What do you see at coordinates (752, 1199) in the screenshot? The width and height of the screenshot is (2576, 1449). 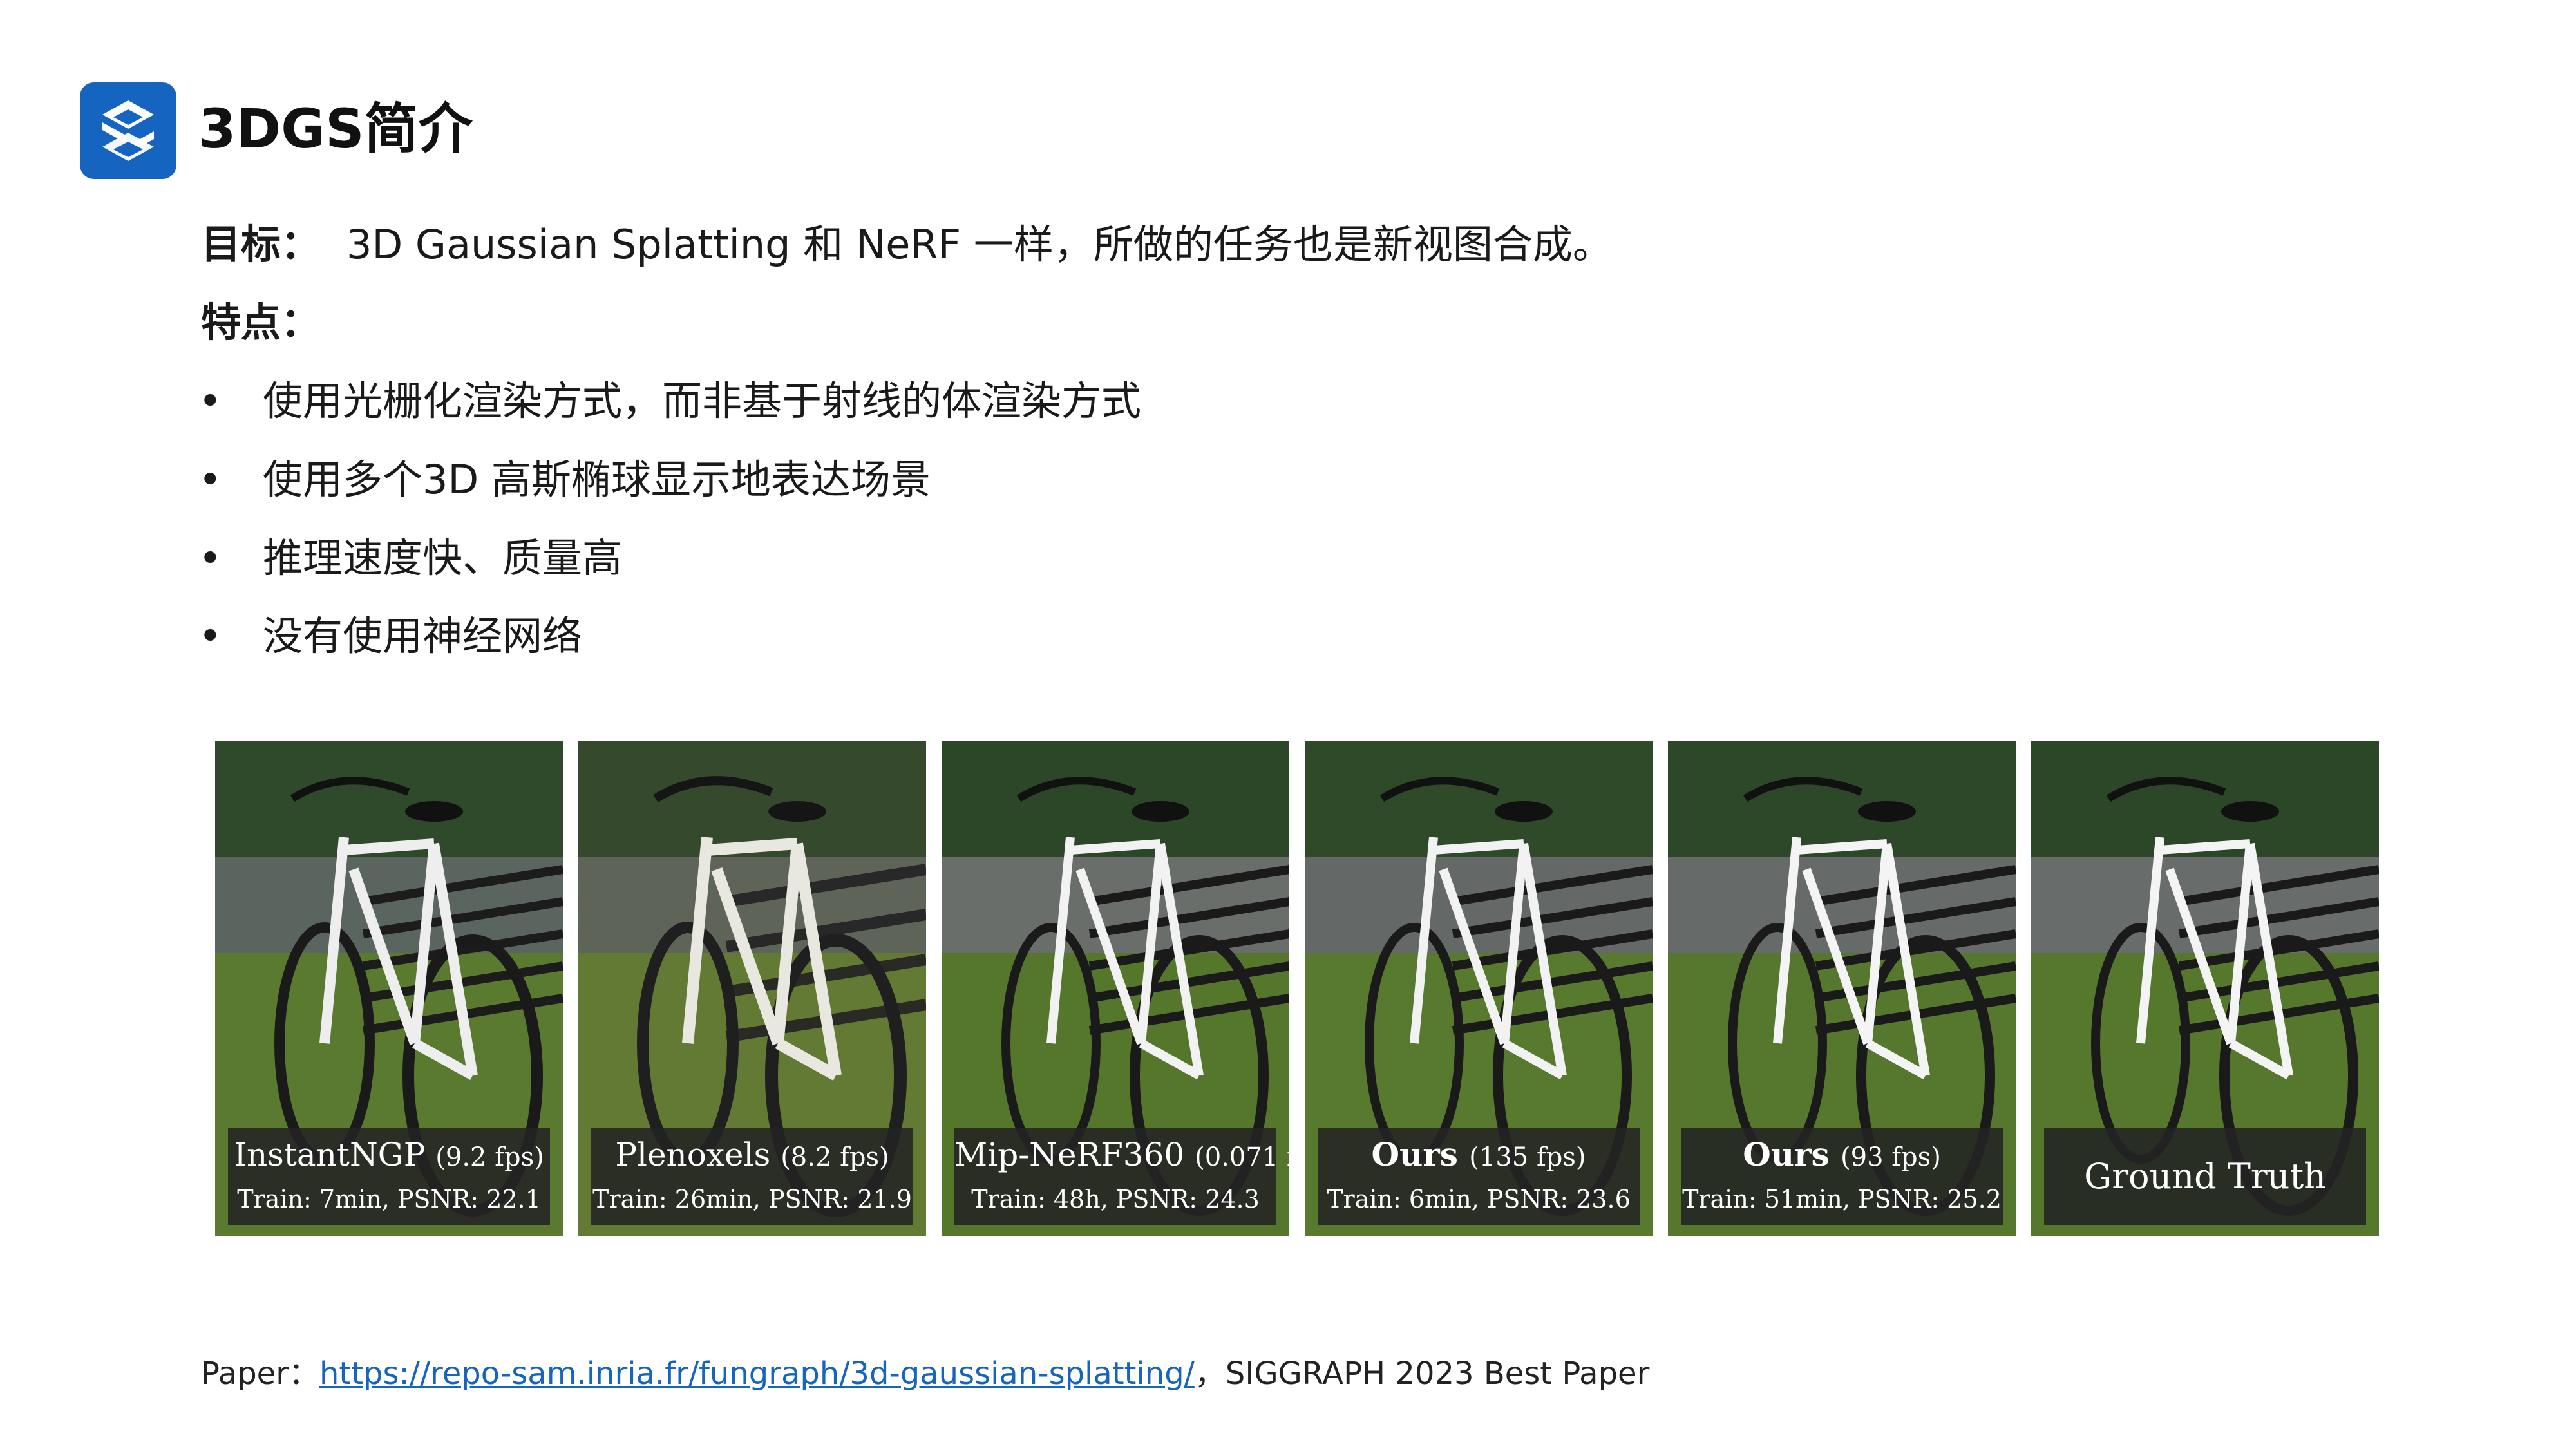 I see `train-stats: Train: 26min, PSNR: 21.9` at bounding box center [752, 1199].